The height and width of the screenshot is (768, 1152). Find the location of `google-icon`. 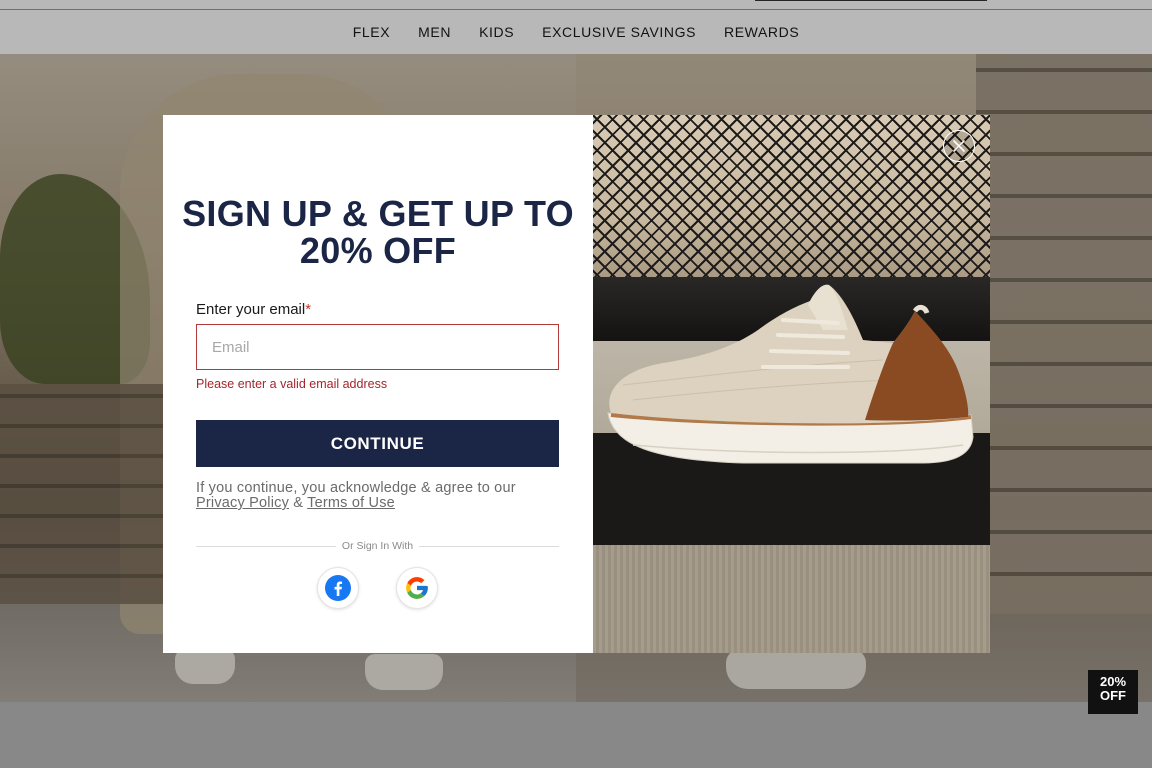

google-icon is located at coordinates (417, 588).